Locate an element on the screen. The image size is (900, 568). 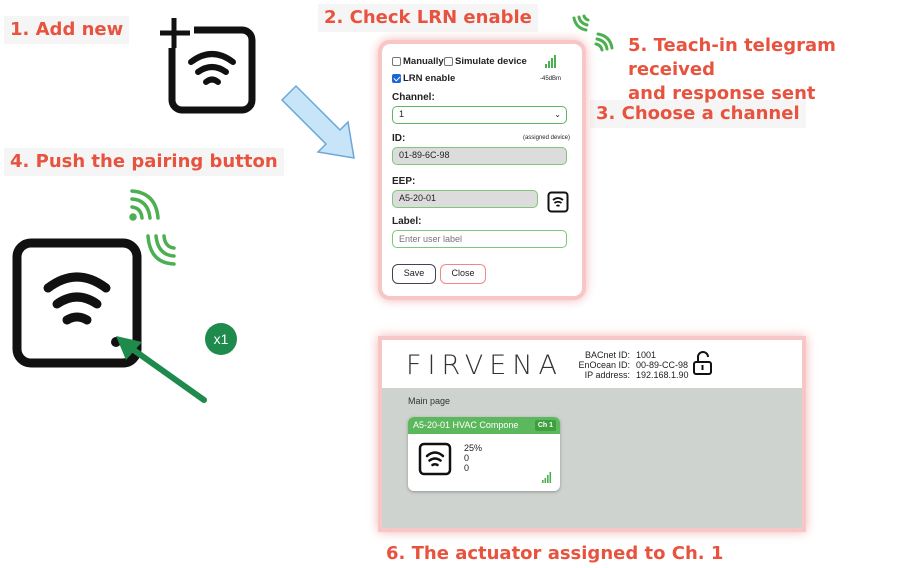
lrn-enable-checkbox: LRN enable is located at coordinates (423, 78).